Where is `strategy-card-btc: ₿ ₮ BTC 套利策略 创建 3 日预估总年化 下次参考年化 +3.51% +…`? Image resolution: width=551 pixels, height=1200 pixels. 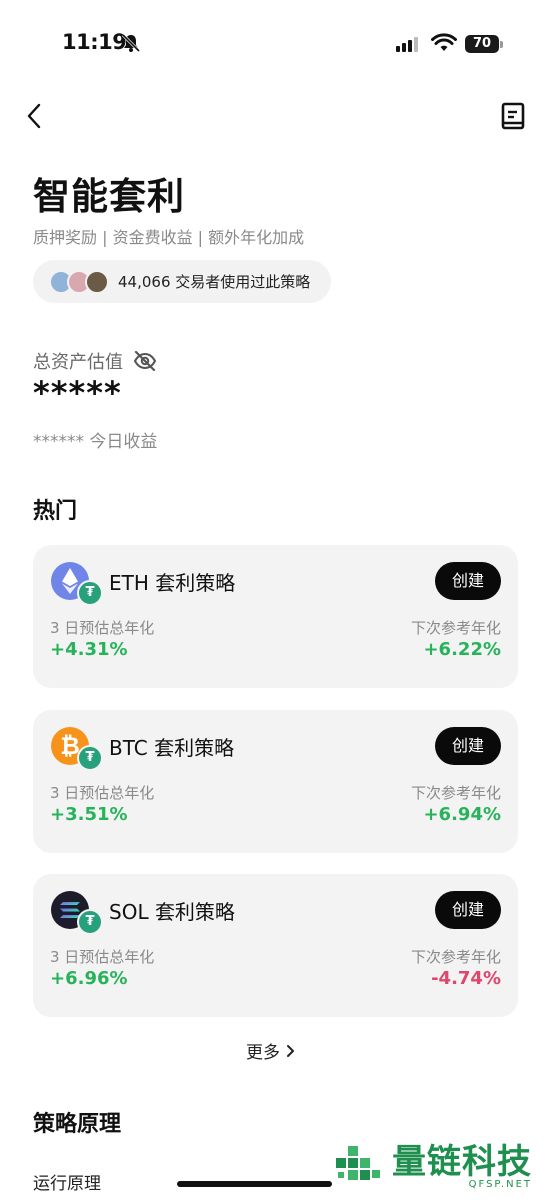 strategy-card-btc: ₿ ₮ BTC 套利策略 创建 3 日预估总年化 下次参考年化 +3.51% +… is located at coordinates (275, 781).